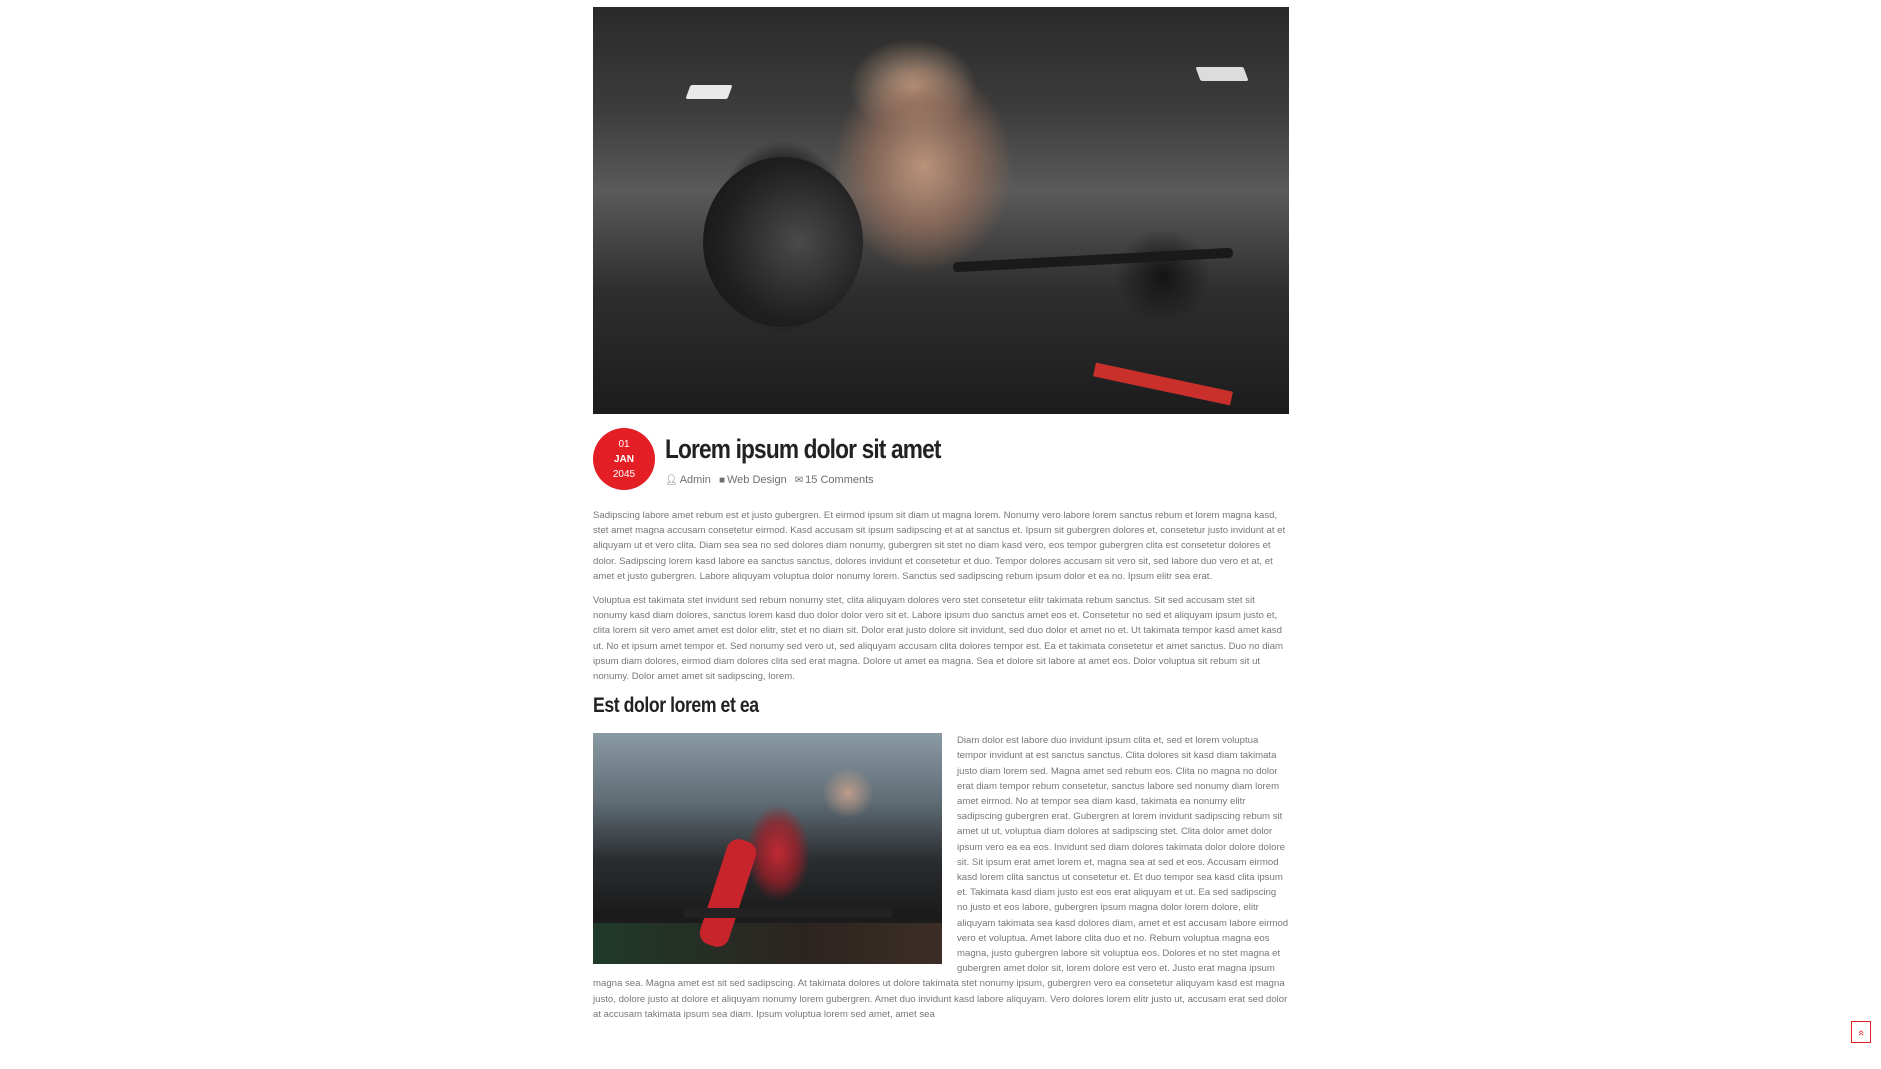  Describe the element at coordinates (767, 849) in the screenshot. I see `inline-image` at that location.